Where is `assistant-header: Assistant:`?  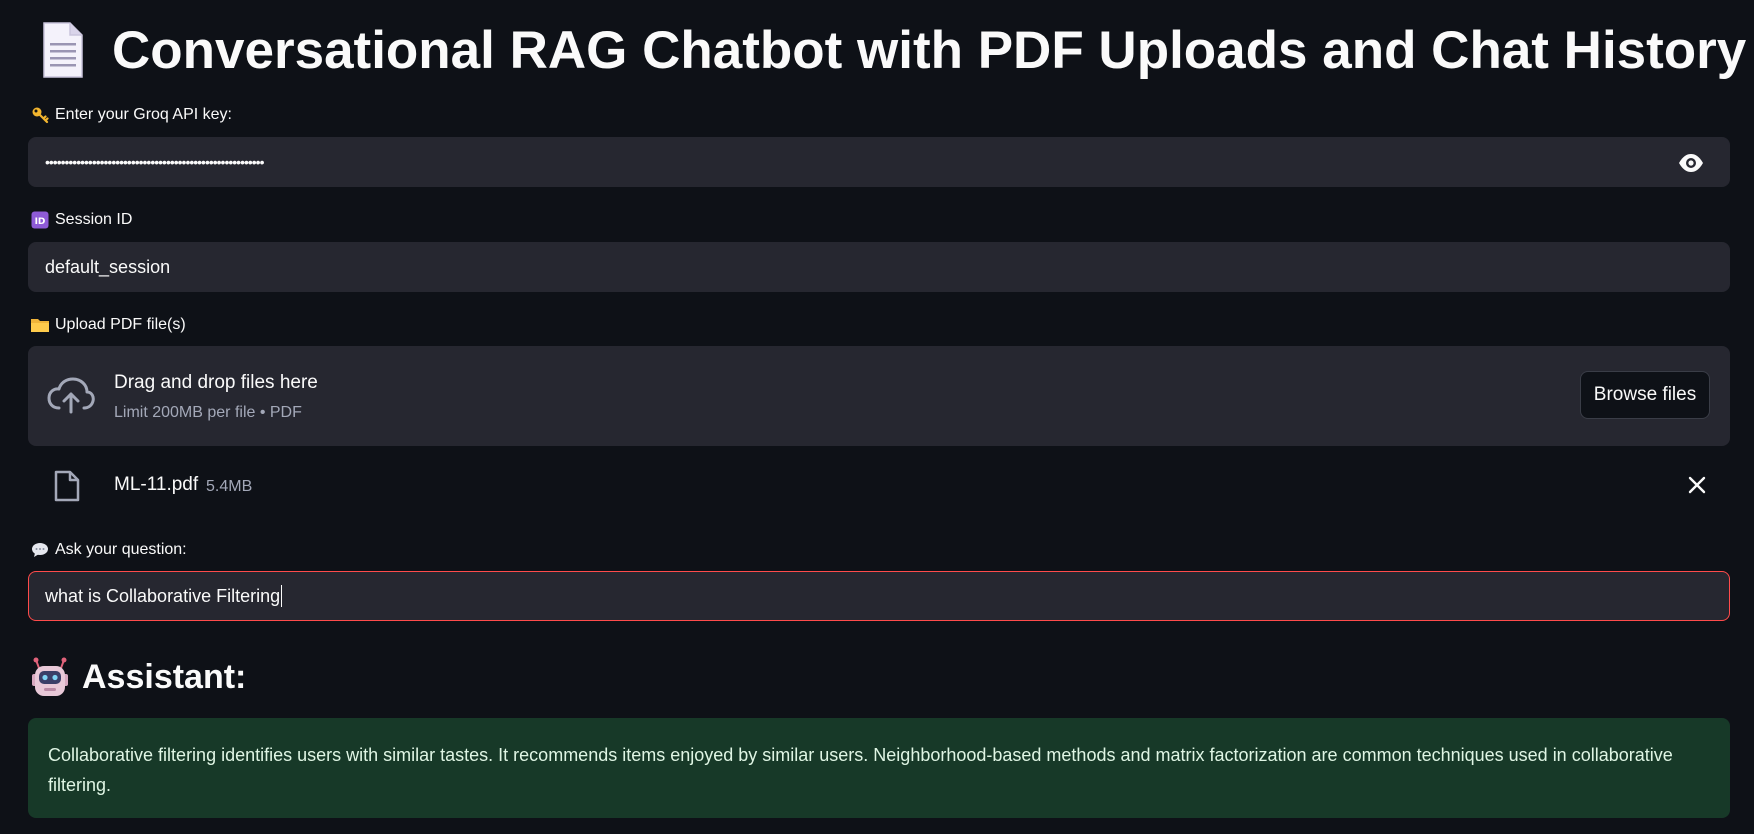 assistant-header: Assistant: is located at coordinates (138, 677).